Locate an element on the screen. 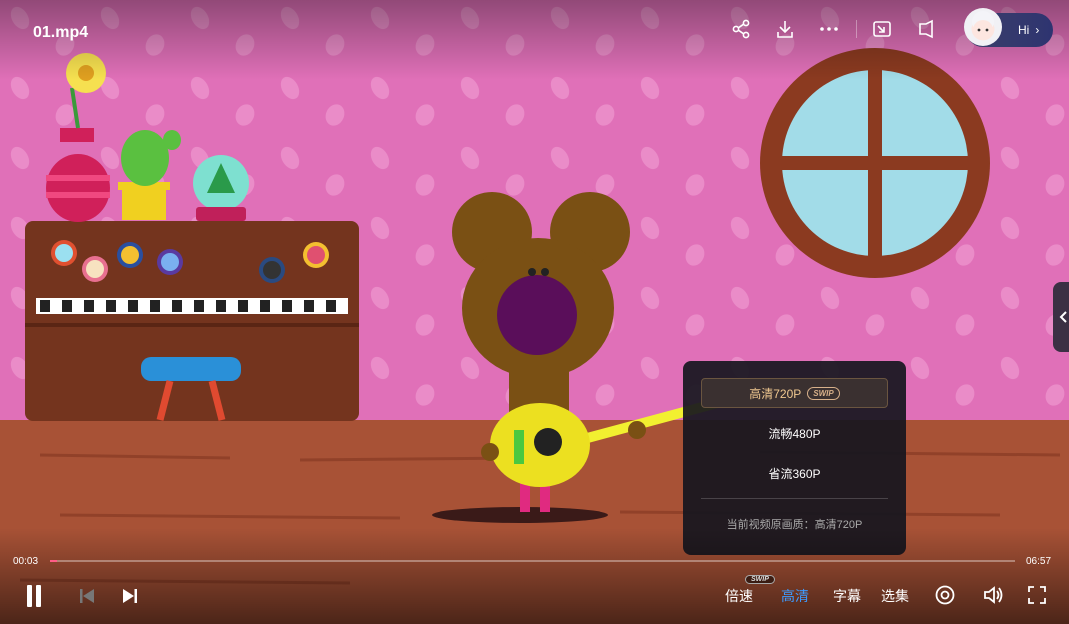 This screenshot has height=624, width=1069. share-icon is located at coordinates (741, 29).